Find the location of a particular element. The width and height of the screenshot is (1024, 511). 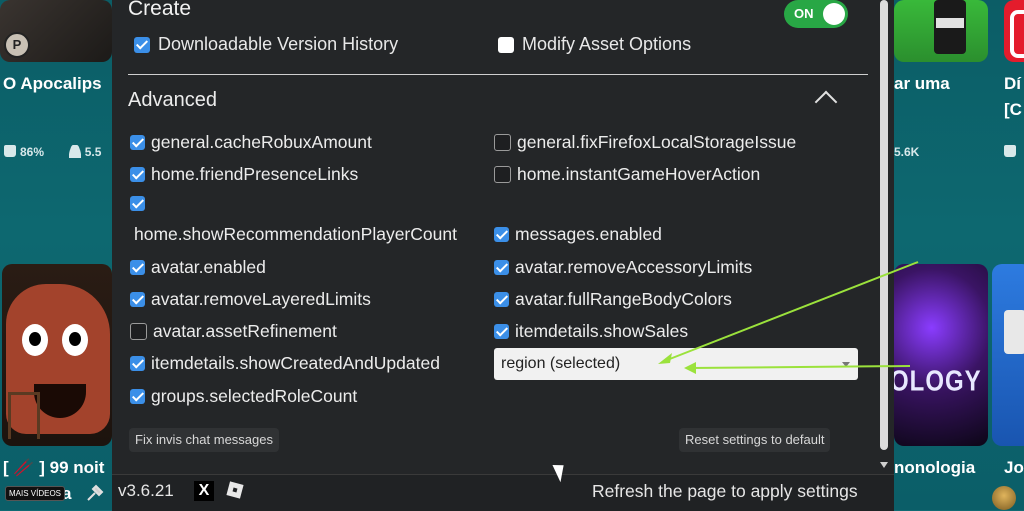

like-ratio: 86% is located at coordinates (32, 152).